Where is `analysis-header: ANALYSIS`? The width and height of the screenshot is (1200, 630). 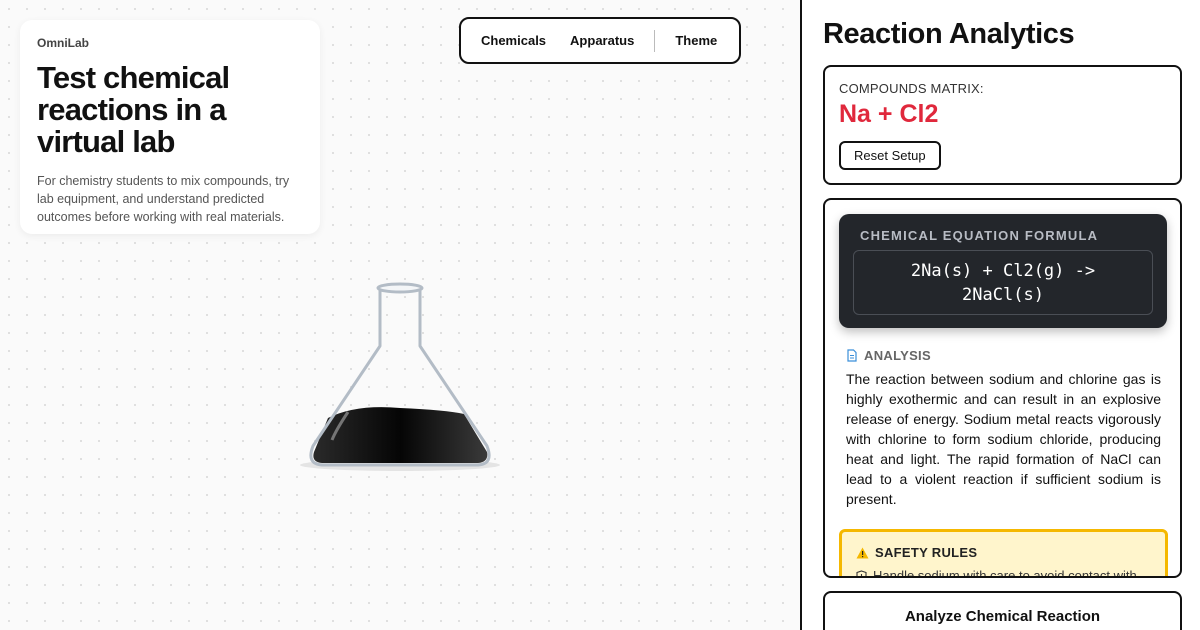
analysis-header: ANALYSIS is located at coordinates (888, 355).